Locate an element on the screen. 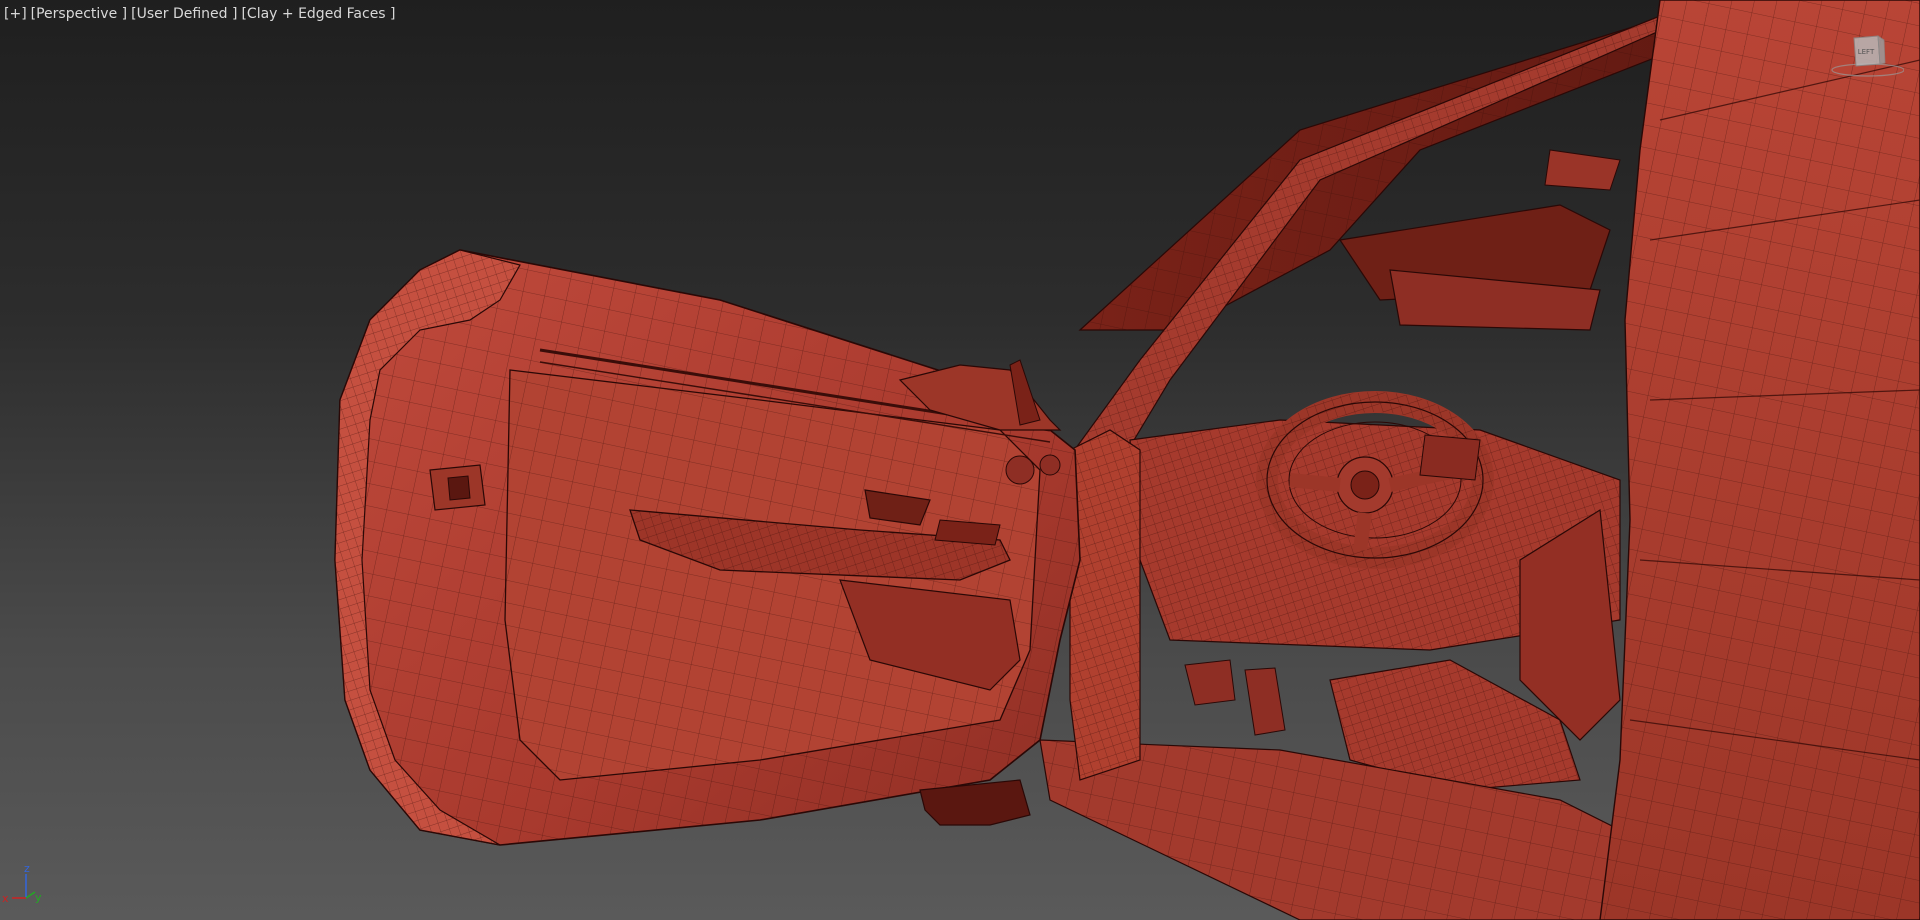  z-axis-label: z is located at coordinates (27, 868).